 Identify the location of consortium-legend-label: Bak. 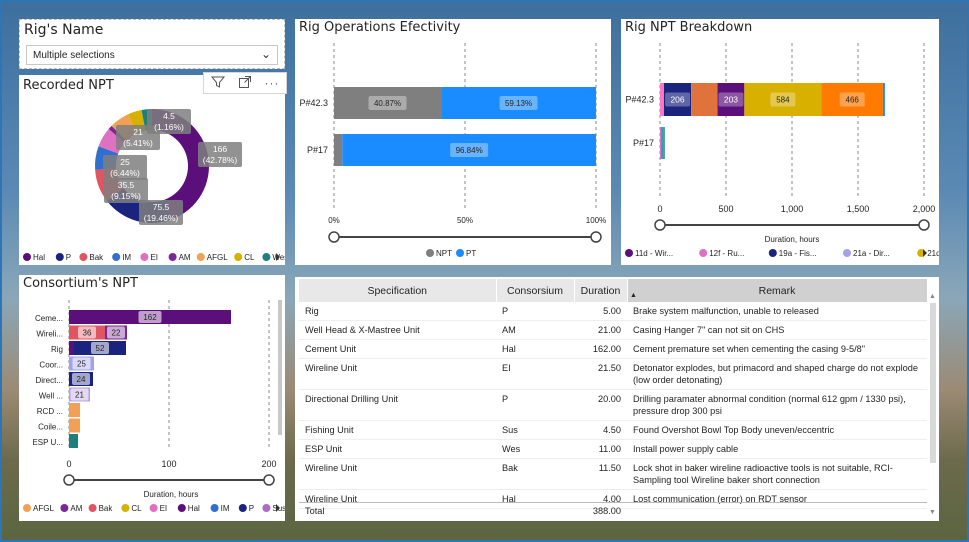
(106, 508).